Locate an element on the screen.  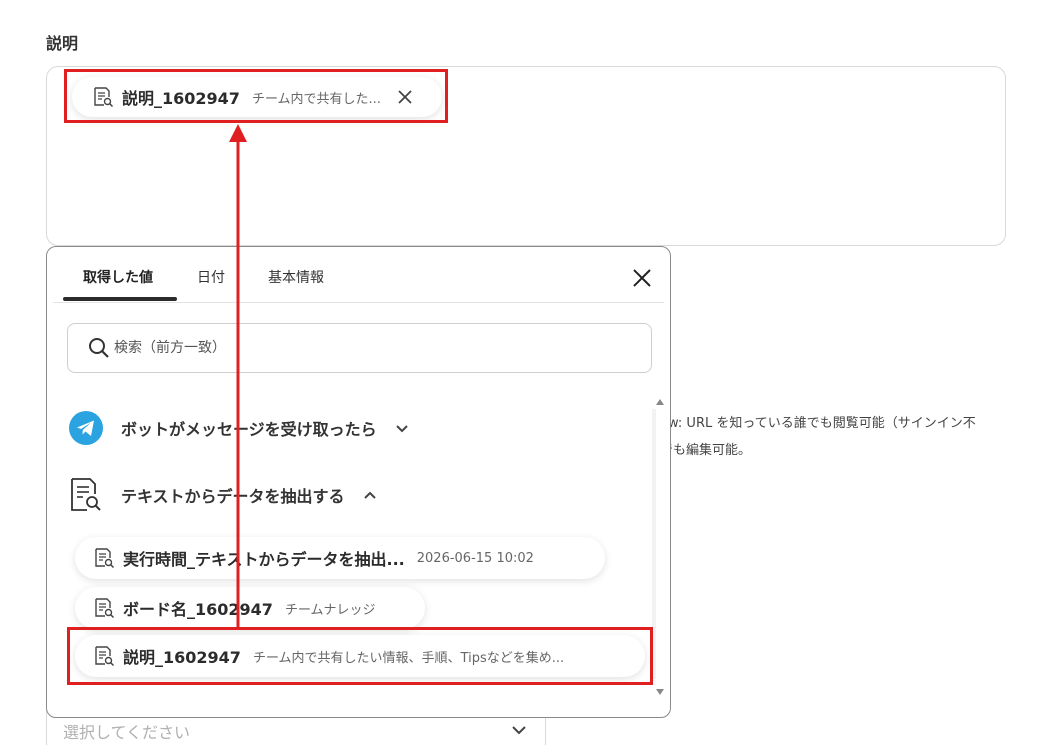
group-extract-text: テキストからデータを抽出する is located at coordinates (223, 495).